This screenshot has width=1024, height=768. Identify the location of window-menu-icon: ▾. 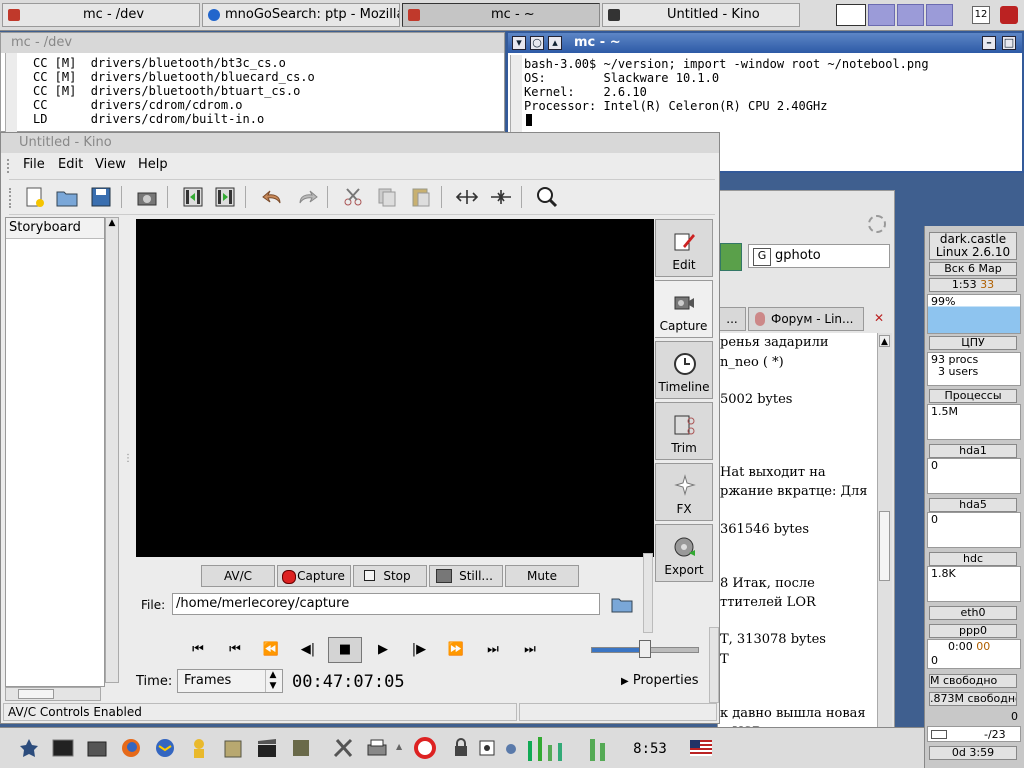
(519, 43).